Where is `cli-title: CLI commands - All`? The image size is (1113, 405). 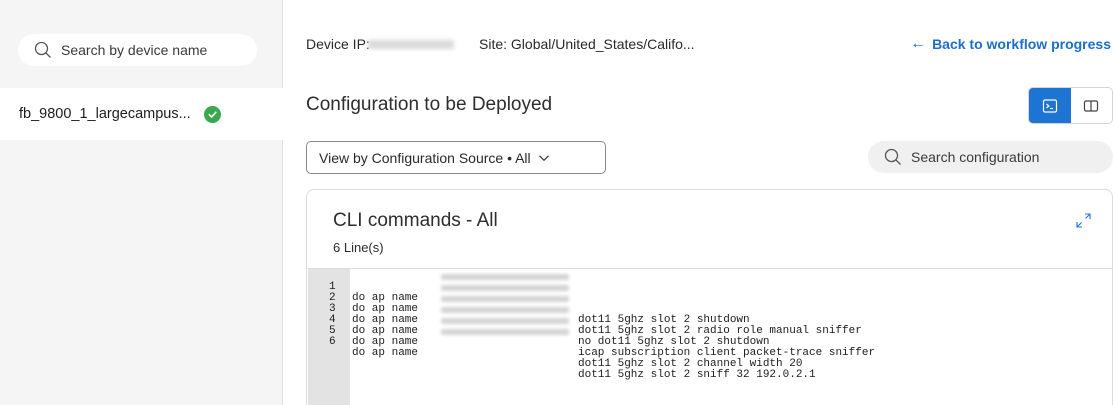 cli-title: CLI commands - All is located at coordinates (415, 220).